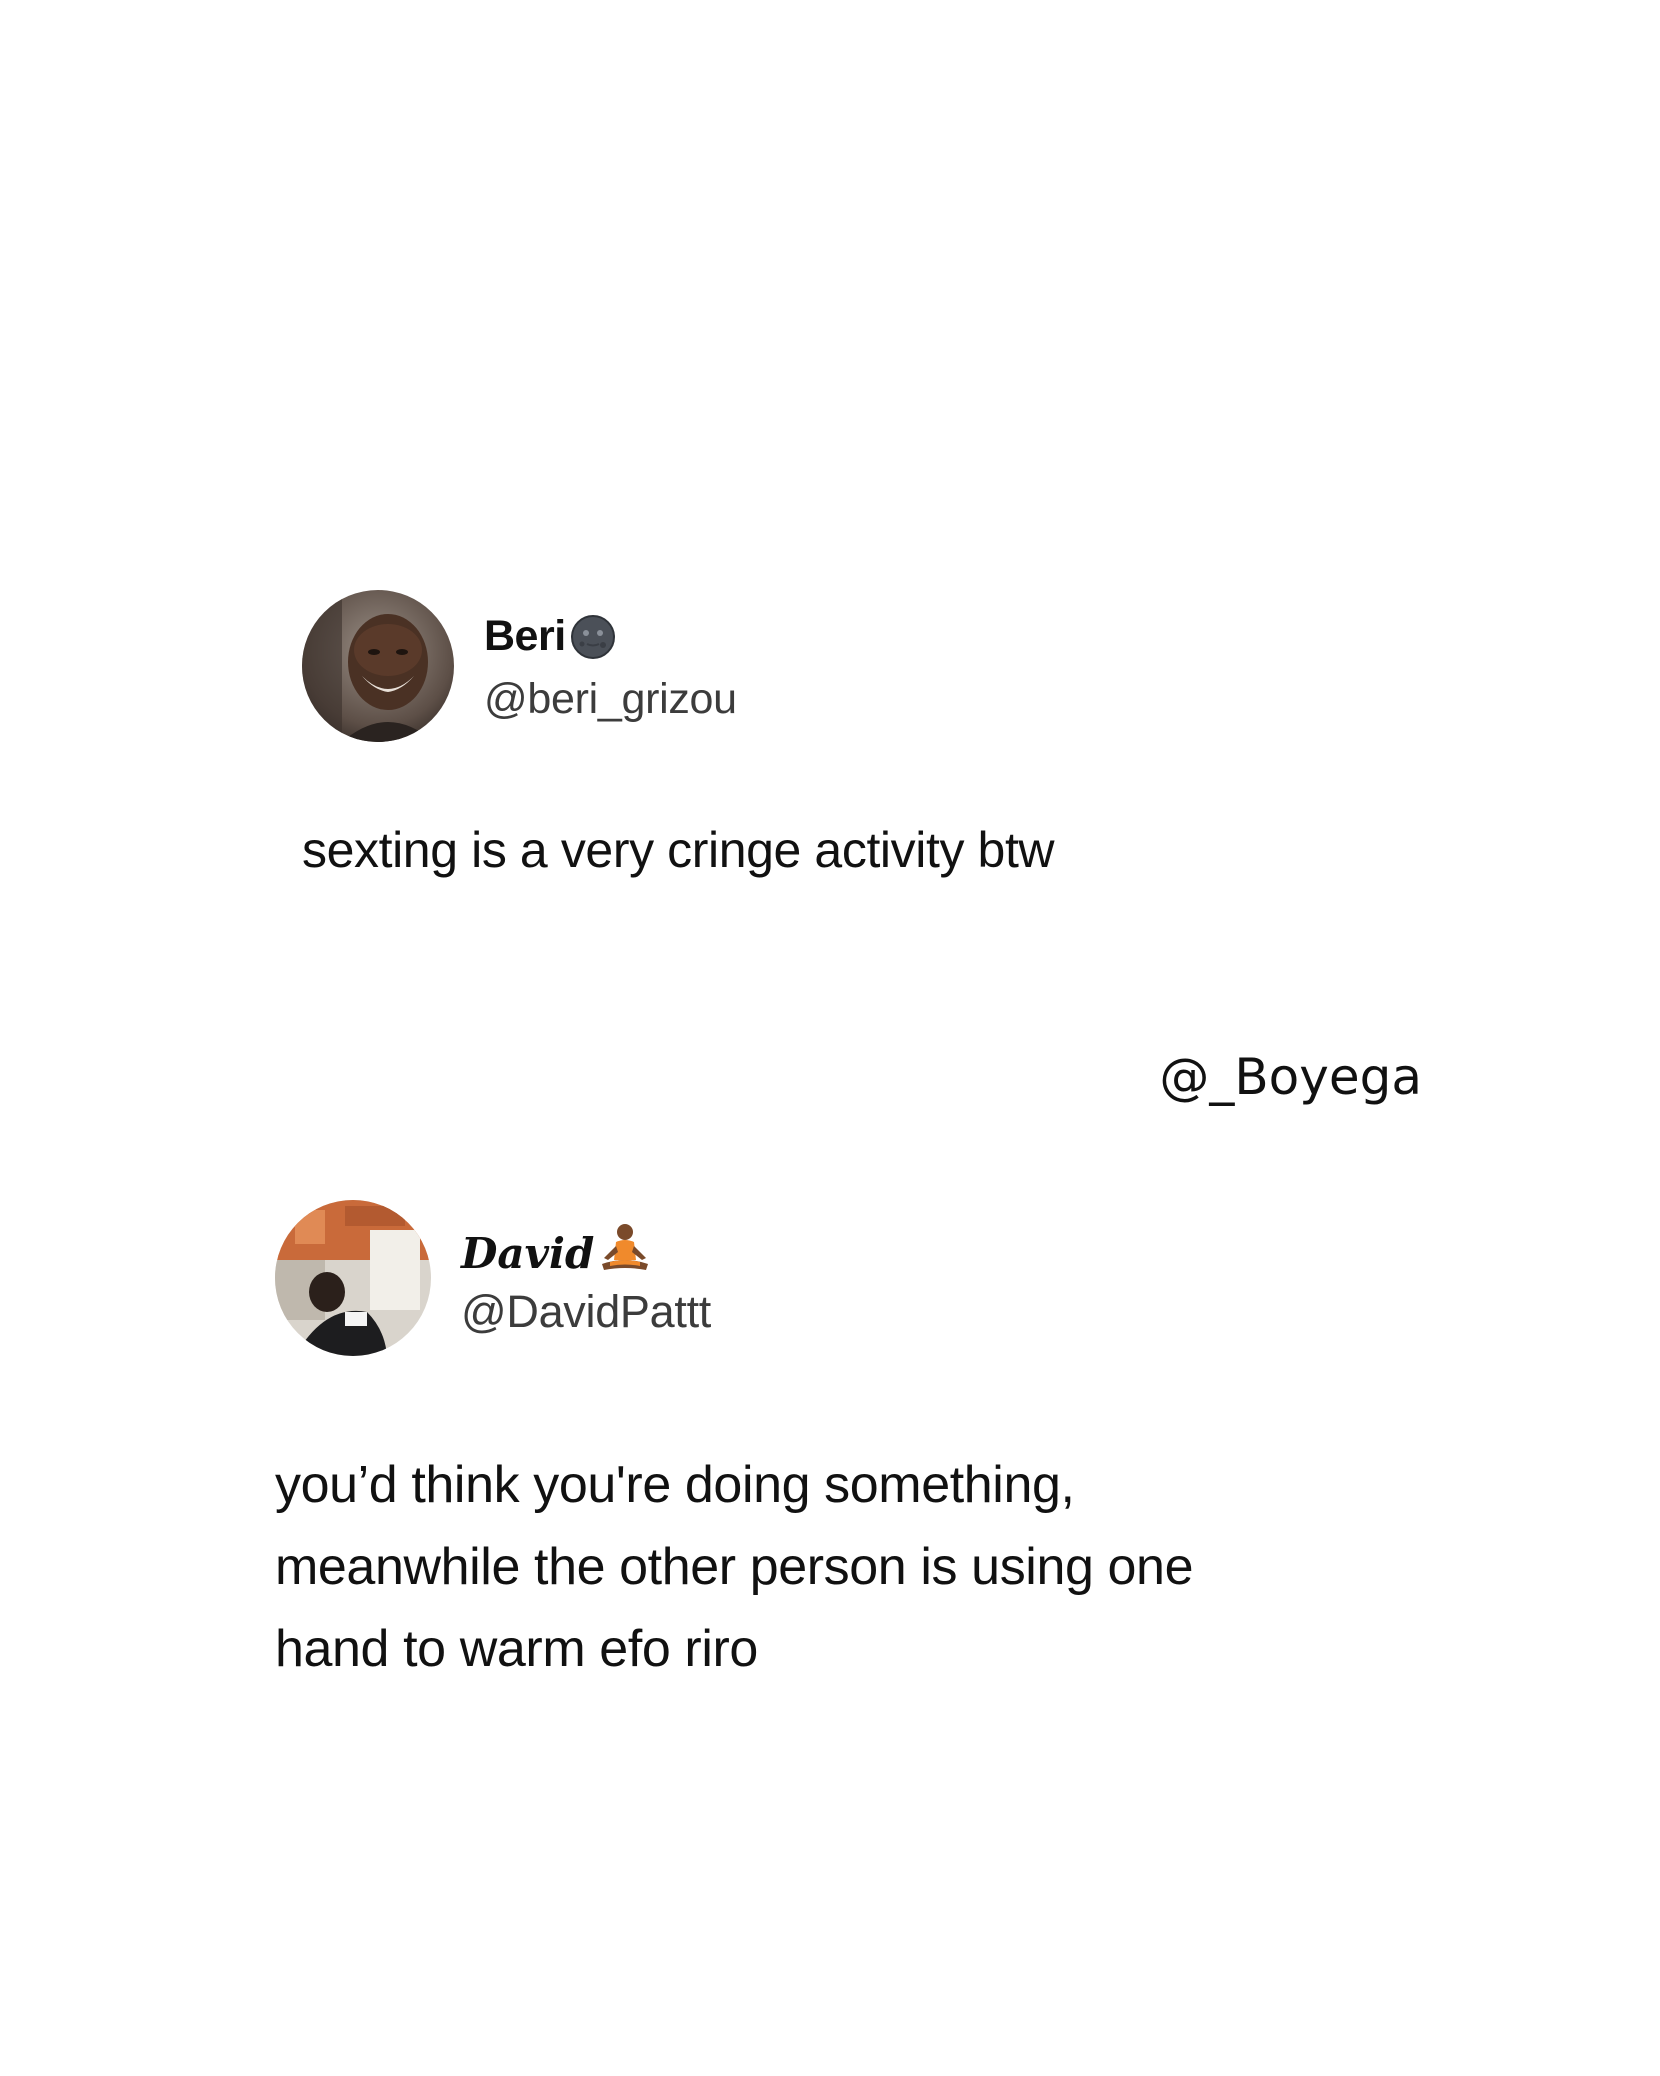 The image size is (1660, 2076). What do you see at coordinates (593, 637) in the screenshot?
I see `new-moon-face-icon` at bounding box center [593, 637].